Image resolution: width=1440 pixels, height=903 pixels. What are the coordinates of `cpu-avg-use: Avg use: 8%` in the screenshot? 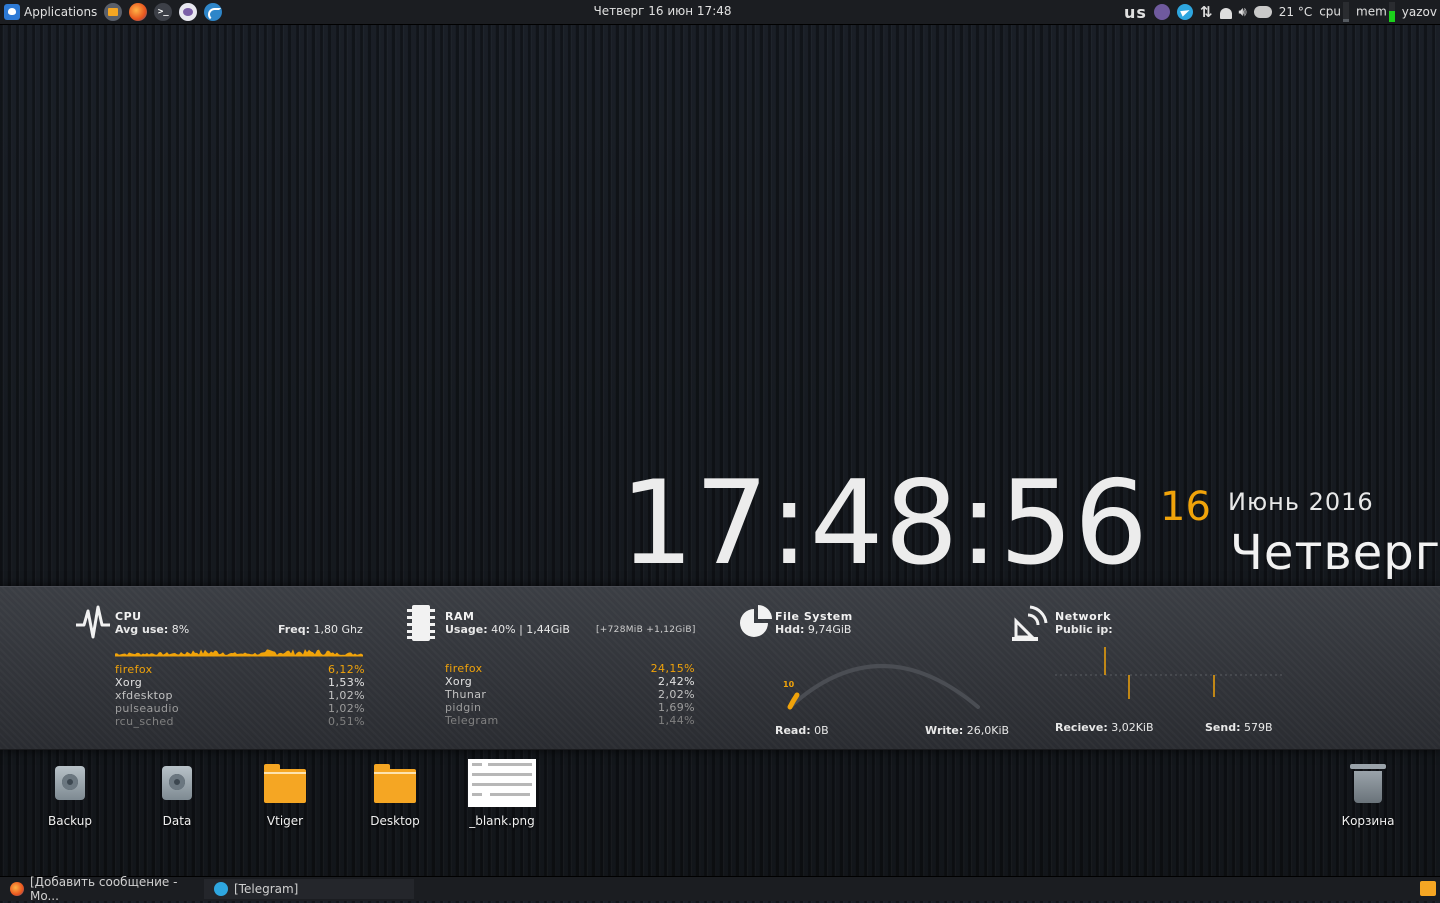 It's located at (152, 629).